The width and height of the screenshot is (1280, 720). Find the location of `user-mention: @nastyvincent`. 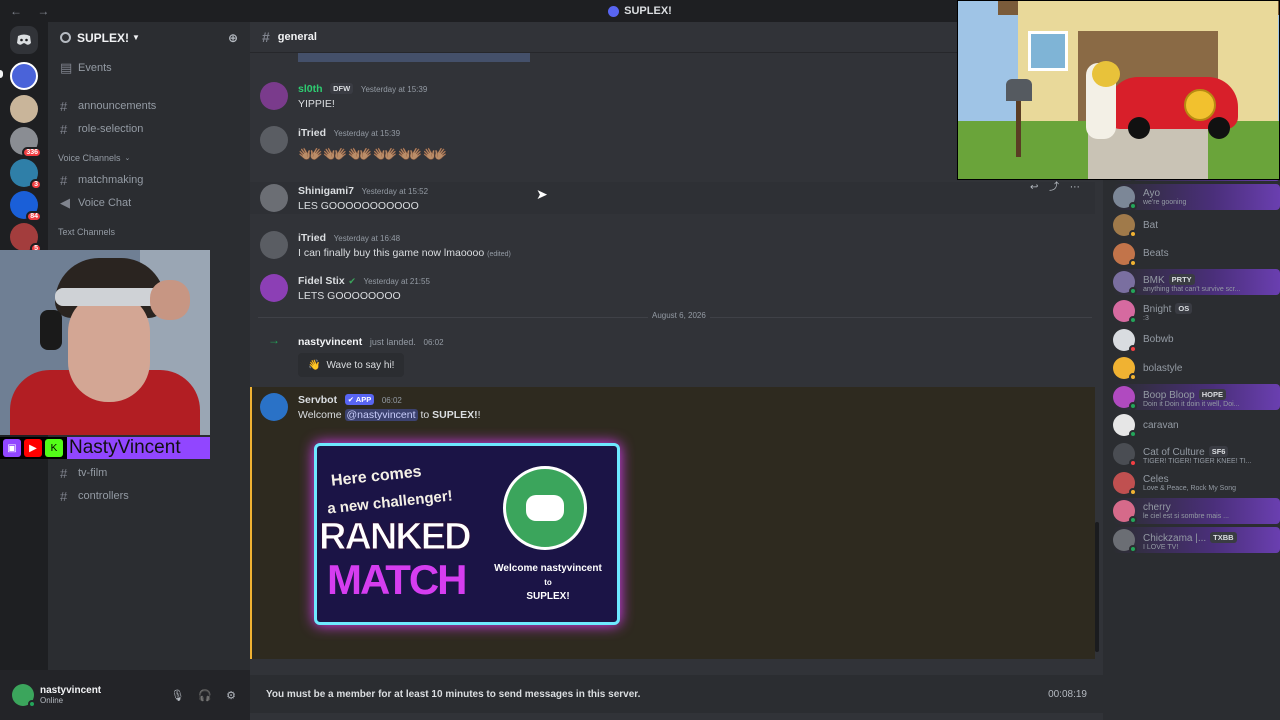

user-mention: @nastyvincent is located at coordinates (381, 415).